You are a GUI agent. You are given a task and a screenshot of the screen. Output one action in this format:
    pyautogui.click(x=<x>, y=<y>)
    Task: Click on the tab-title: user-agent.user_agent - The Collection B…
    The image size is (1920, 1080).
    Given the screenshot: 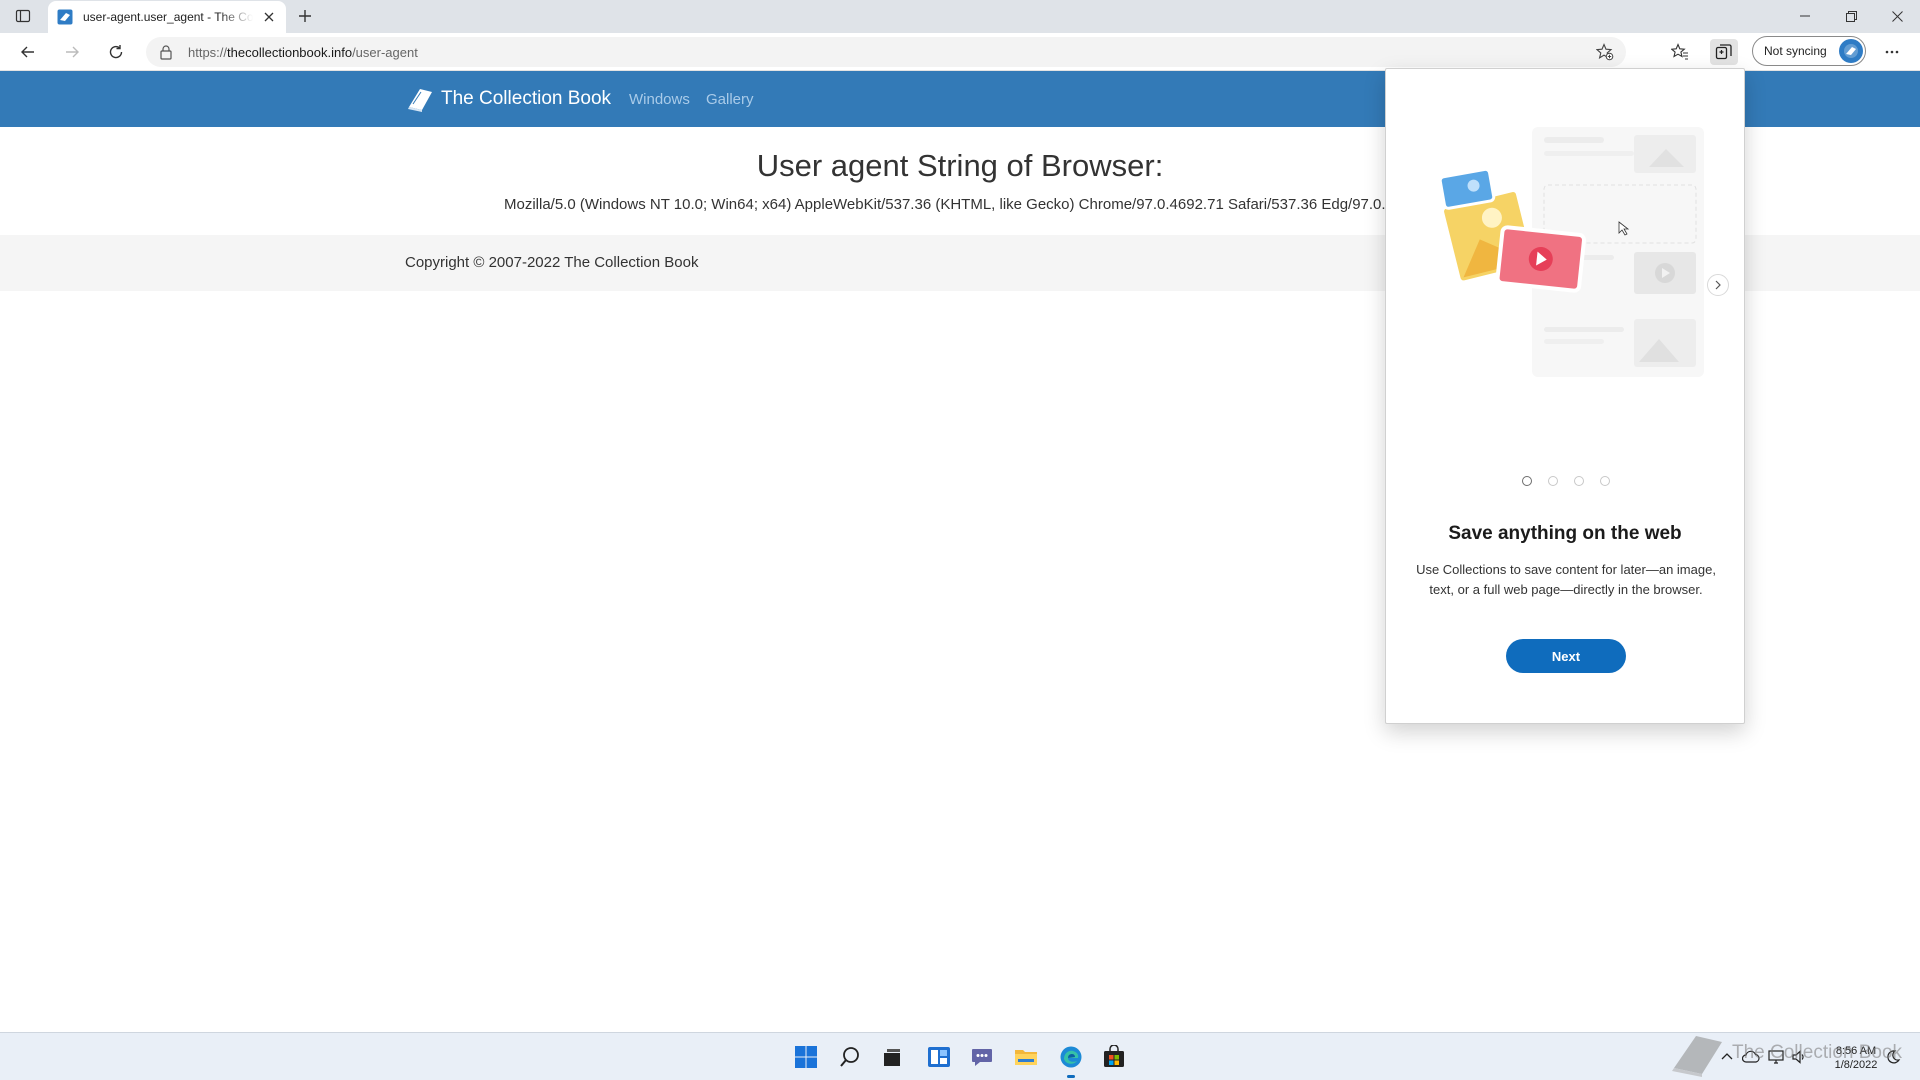 What is the action you would take?
    pyautogui.click(x=168, y=17)
    